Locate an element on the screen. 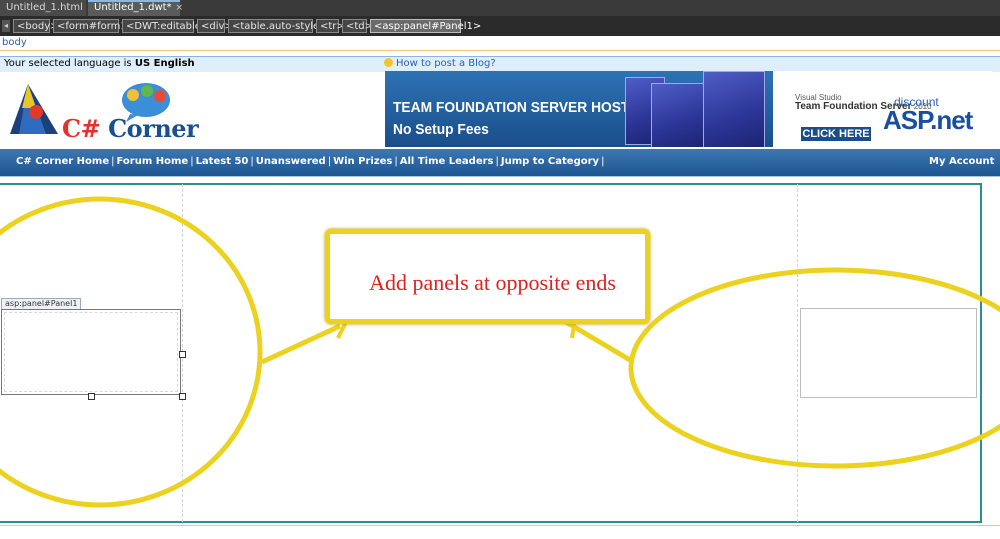  arrow-left is located at coordinates (301, 344).